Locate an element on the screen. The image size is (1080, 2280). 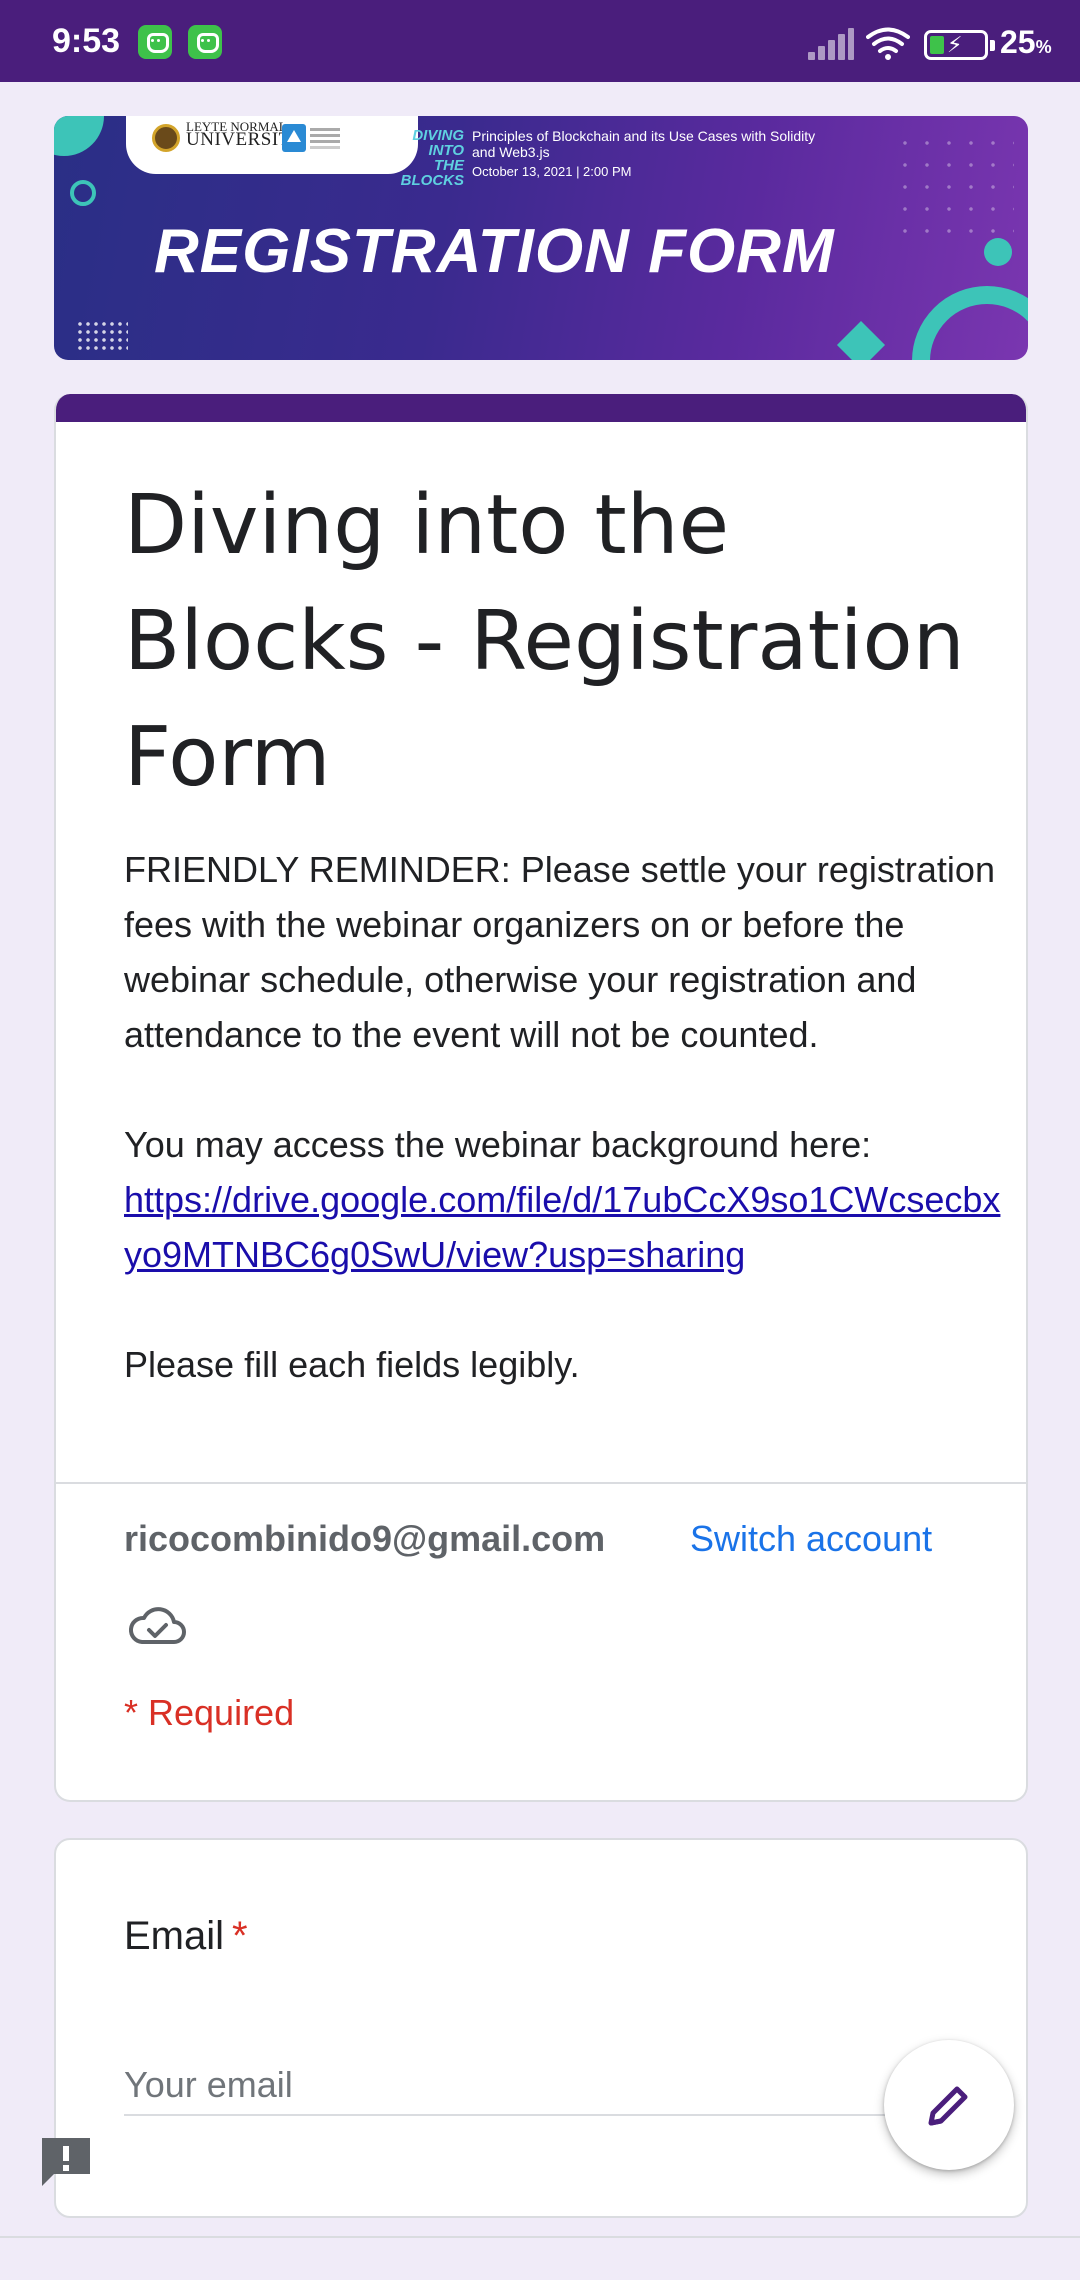
report-feedback-icon is located at coordinates (66, 2162).